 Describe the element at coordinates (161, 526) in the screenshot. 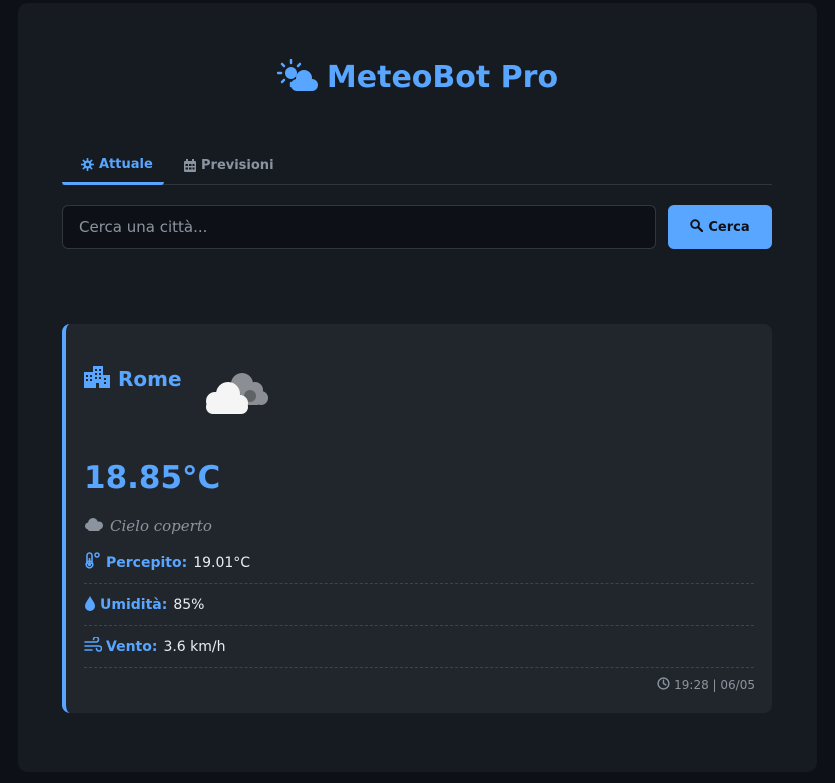

I see `description-text: Cielo coperto` at that location.